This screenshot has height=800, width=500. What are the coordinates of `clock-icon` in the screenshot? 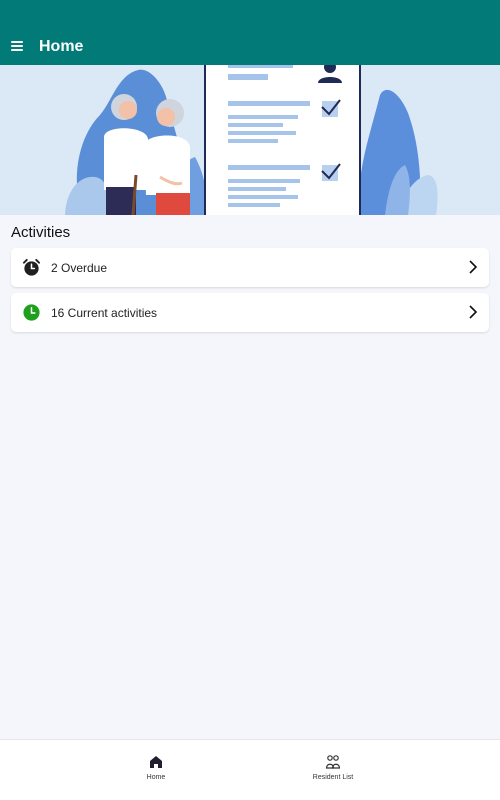 It's located at (31, 312).